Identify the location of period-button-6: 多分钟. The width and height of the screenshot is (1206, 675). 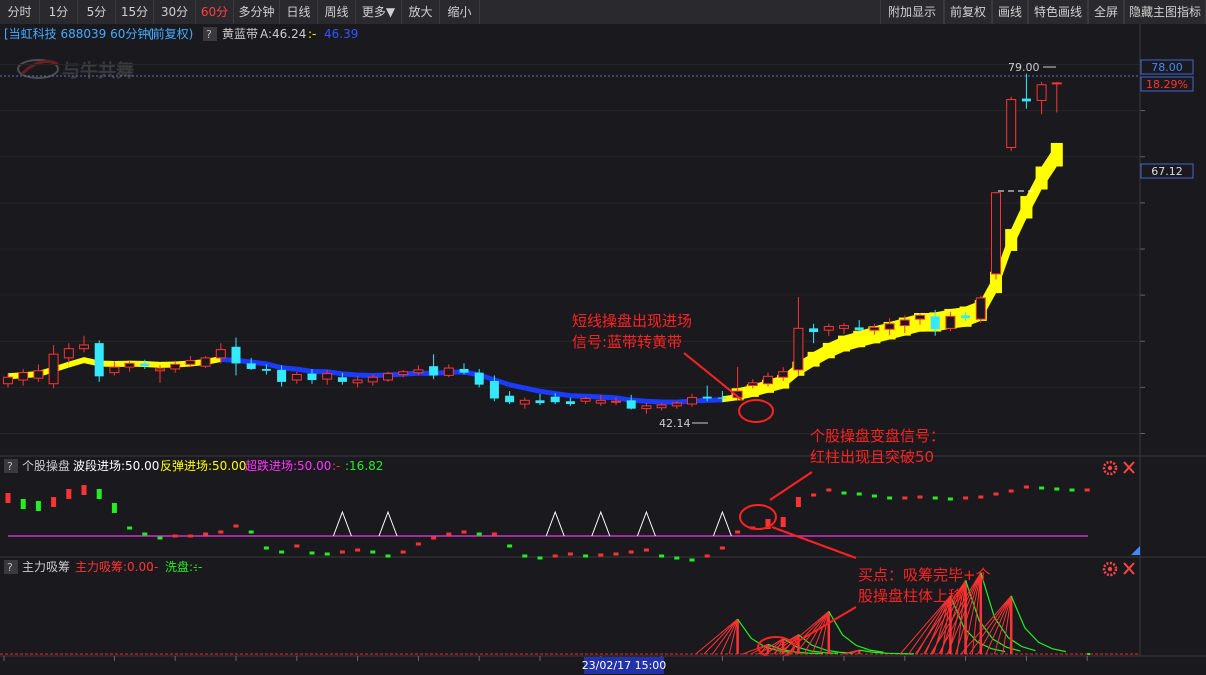
(257, 12).